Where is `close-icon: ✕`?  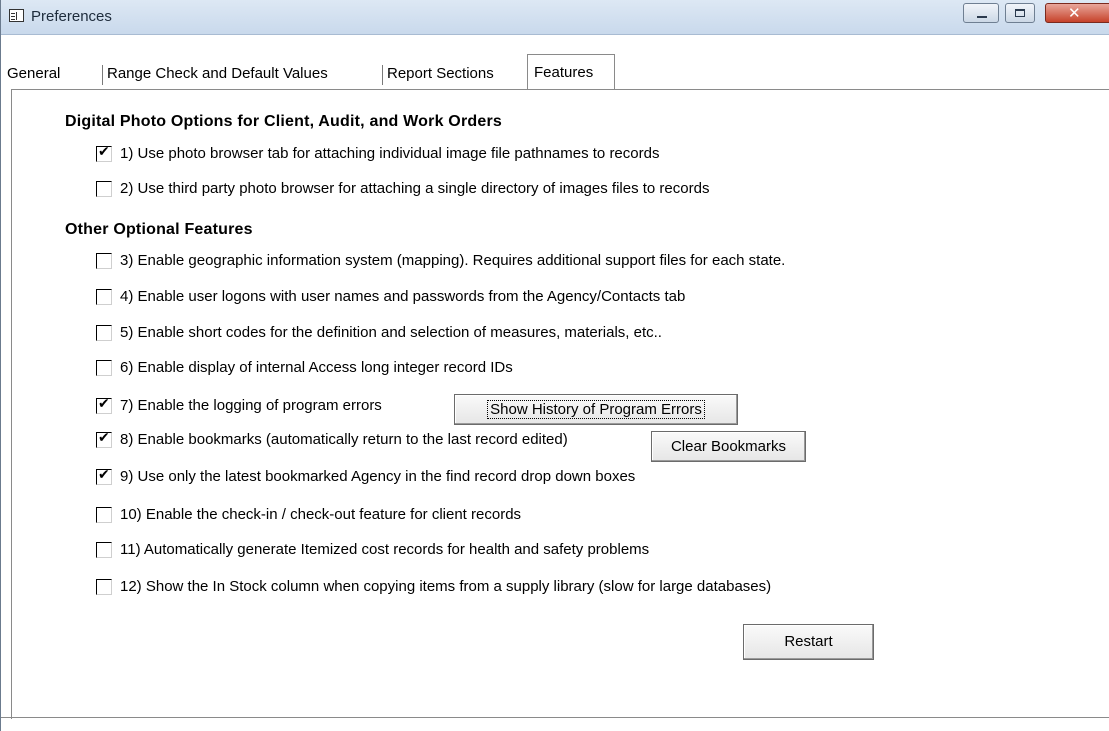 close-icon: ✕ is located at coordinates (1074, 13).